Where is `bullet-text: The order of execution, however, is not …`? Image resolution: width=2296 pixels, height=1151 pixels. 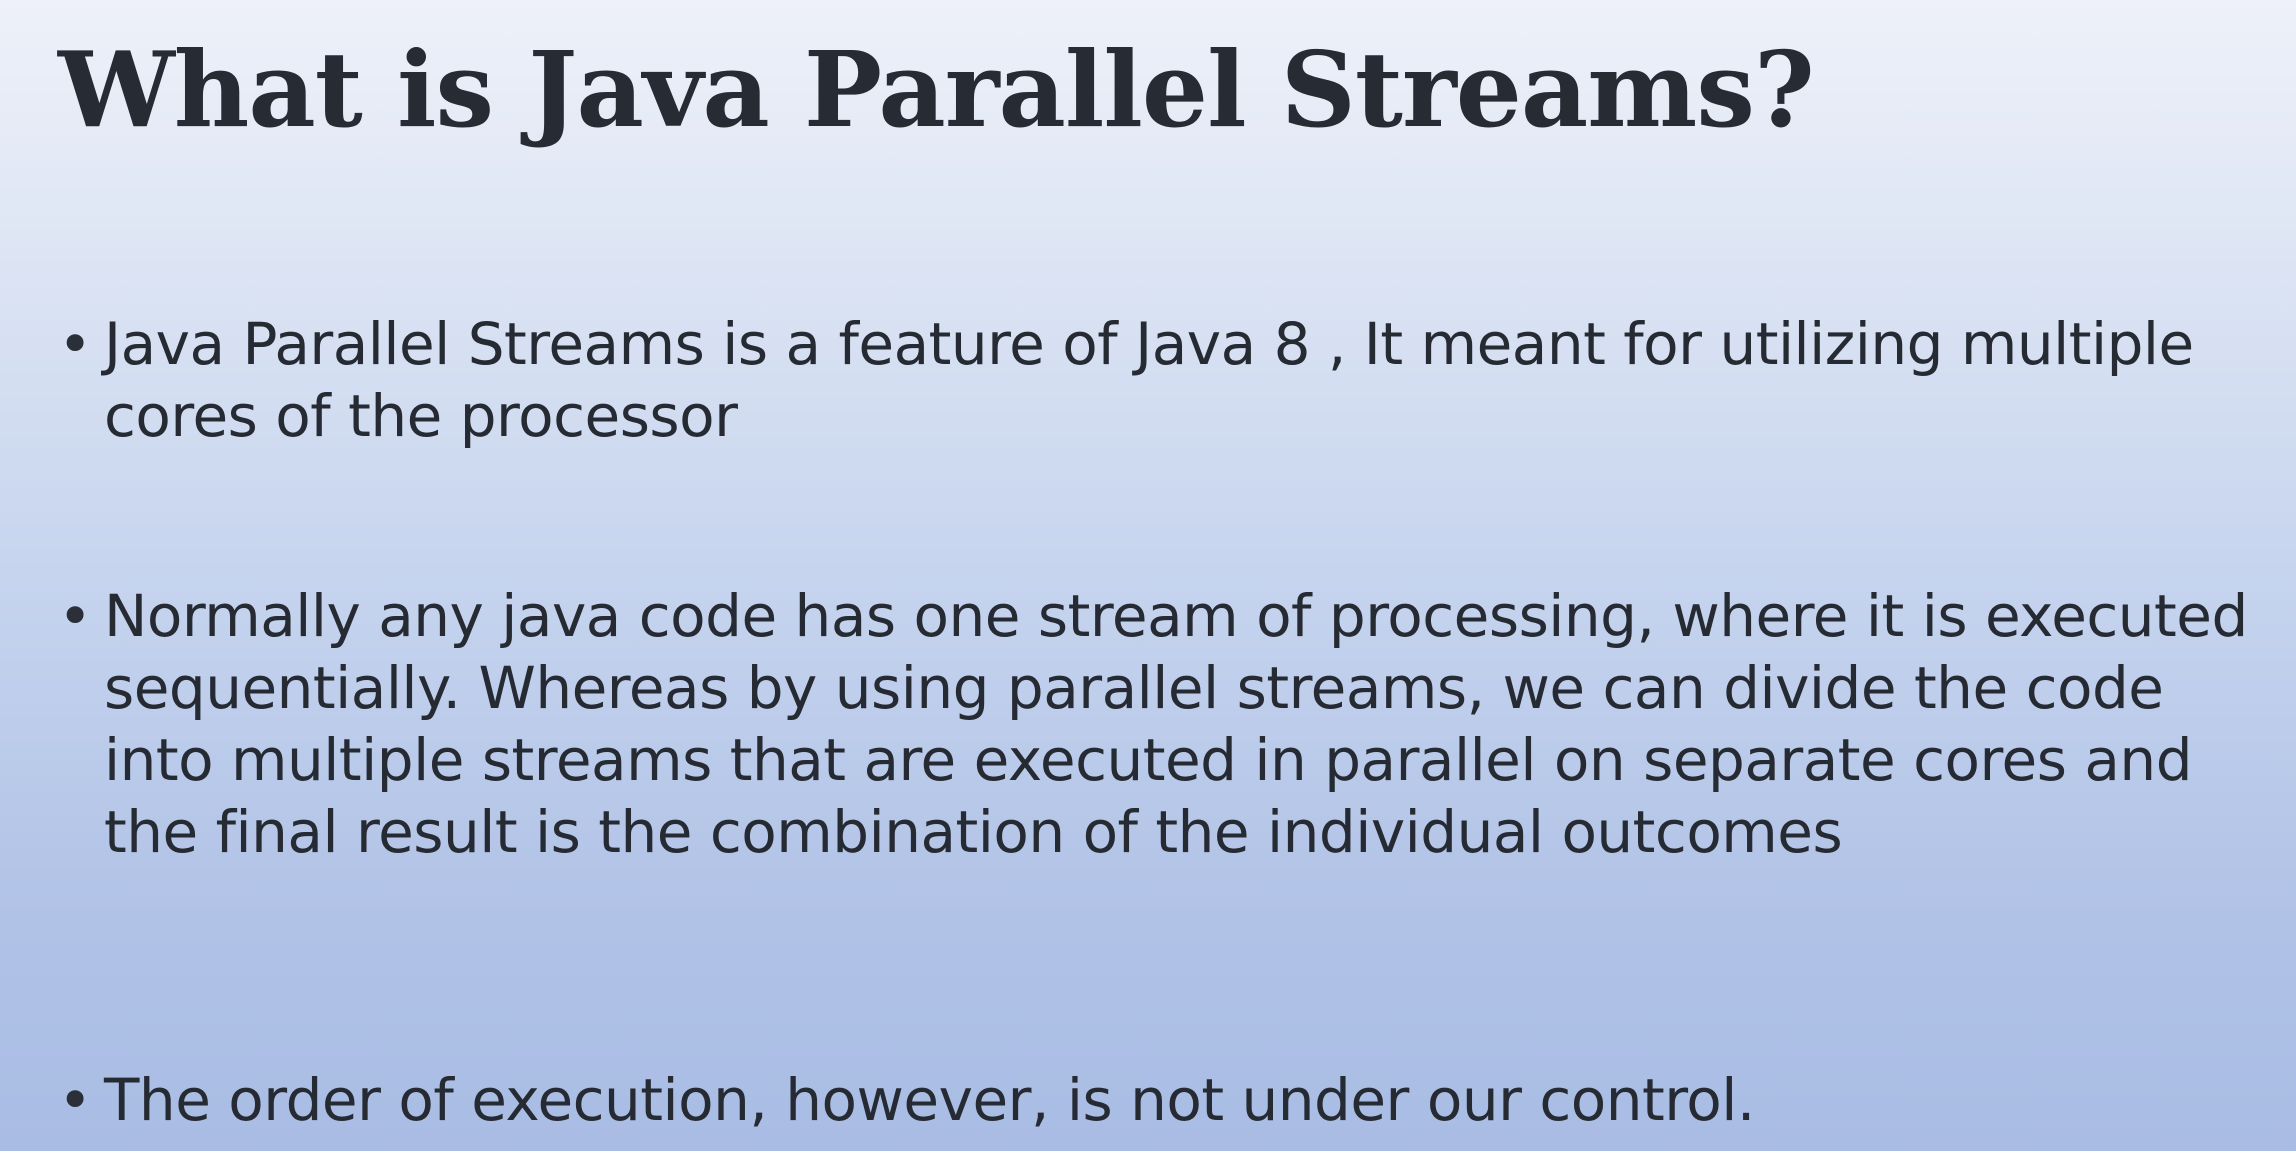 bullet-text: The order of execution, however, is not … is located at coordinates (929, 1100).